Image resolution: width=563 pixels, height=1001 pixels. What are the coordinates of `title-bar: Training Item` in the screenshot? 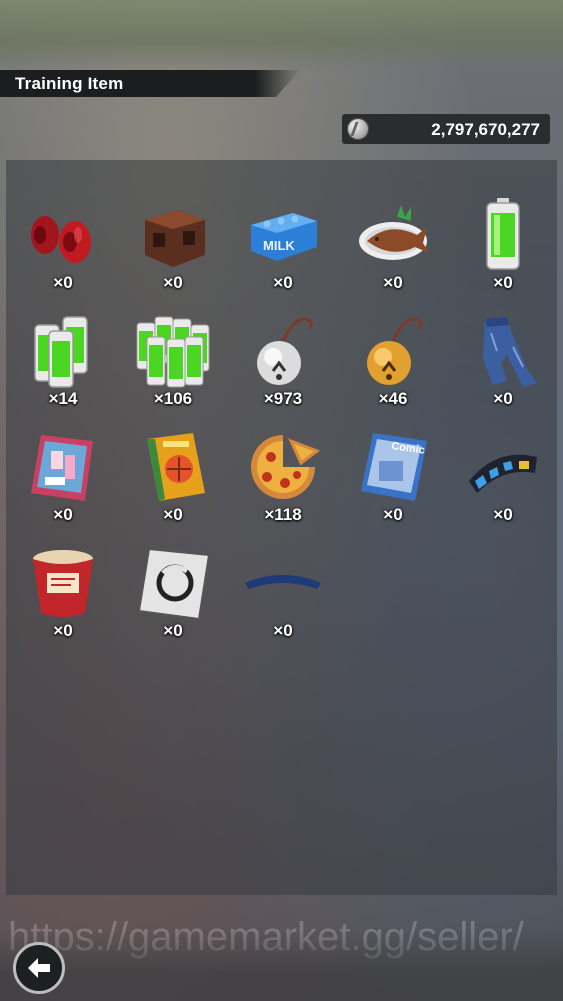 It's located at (150, 83).